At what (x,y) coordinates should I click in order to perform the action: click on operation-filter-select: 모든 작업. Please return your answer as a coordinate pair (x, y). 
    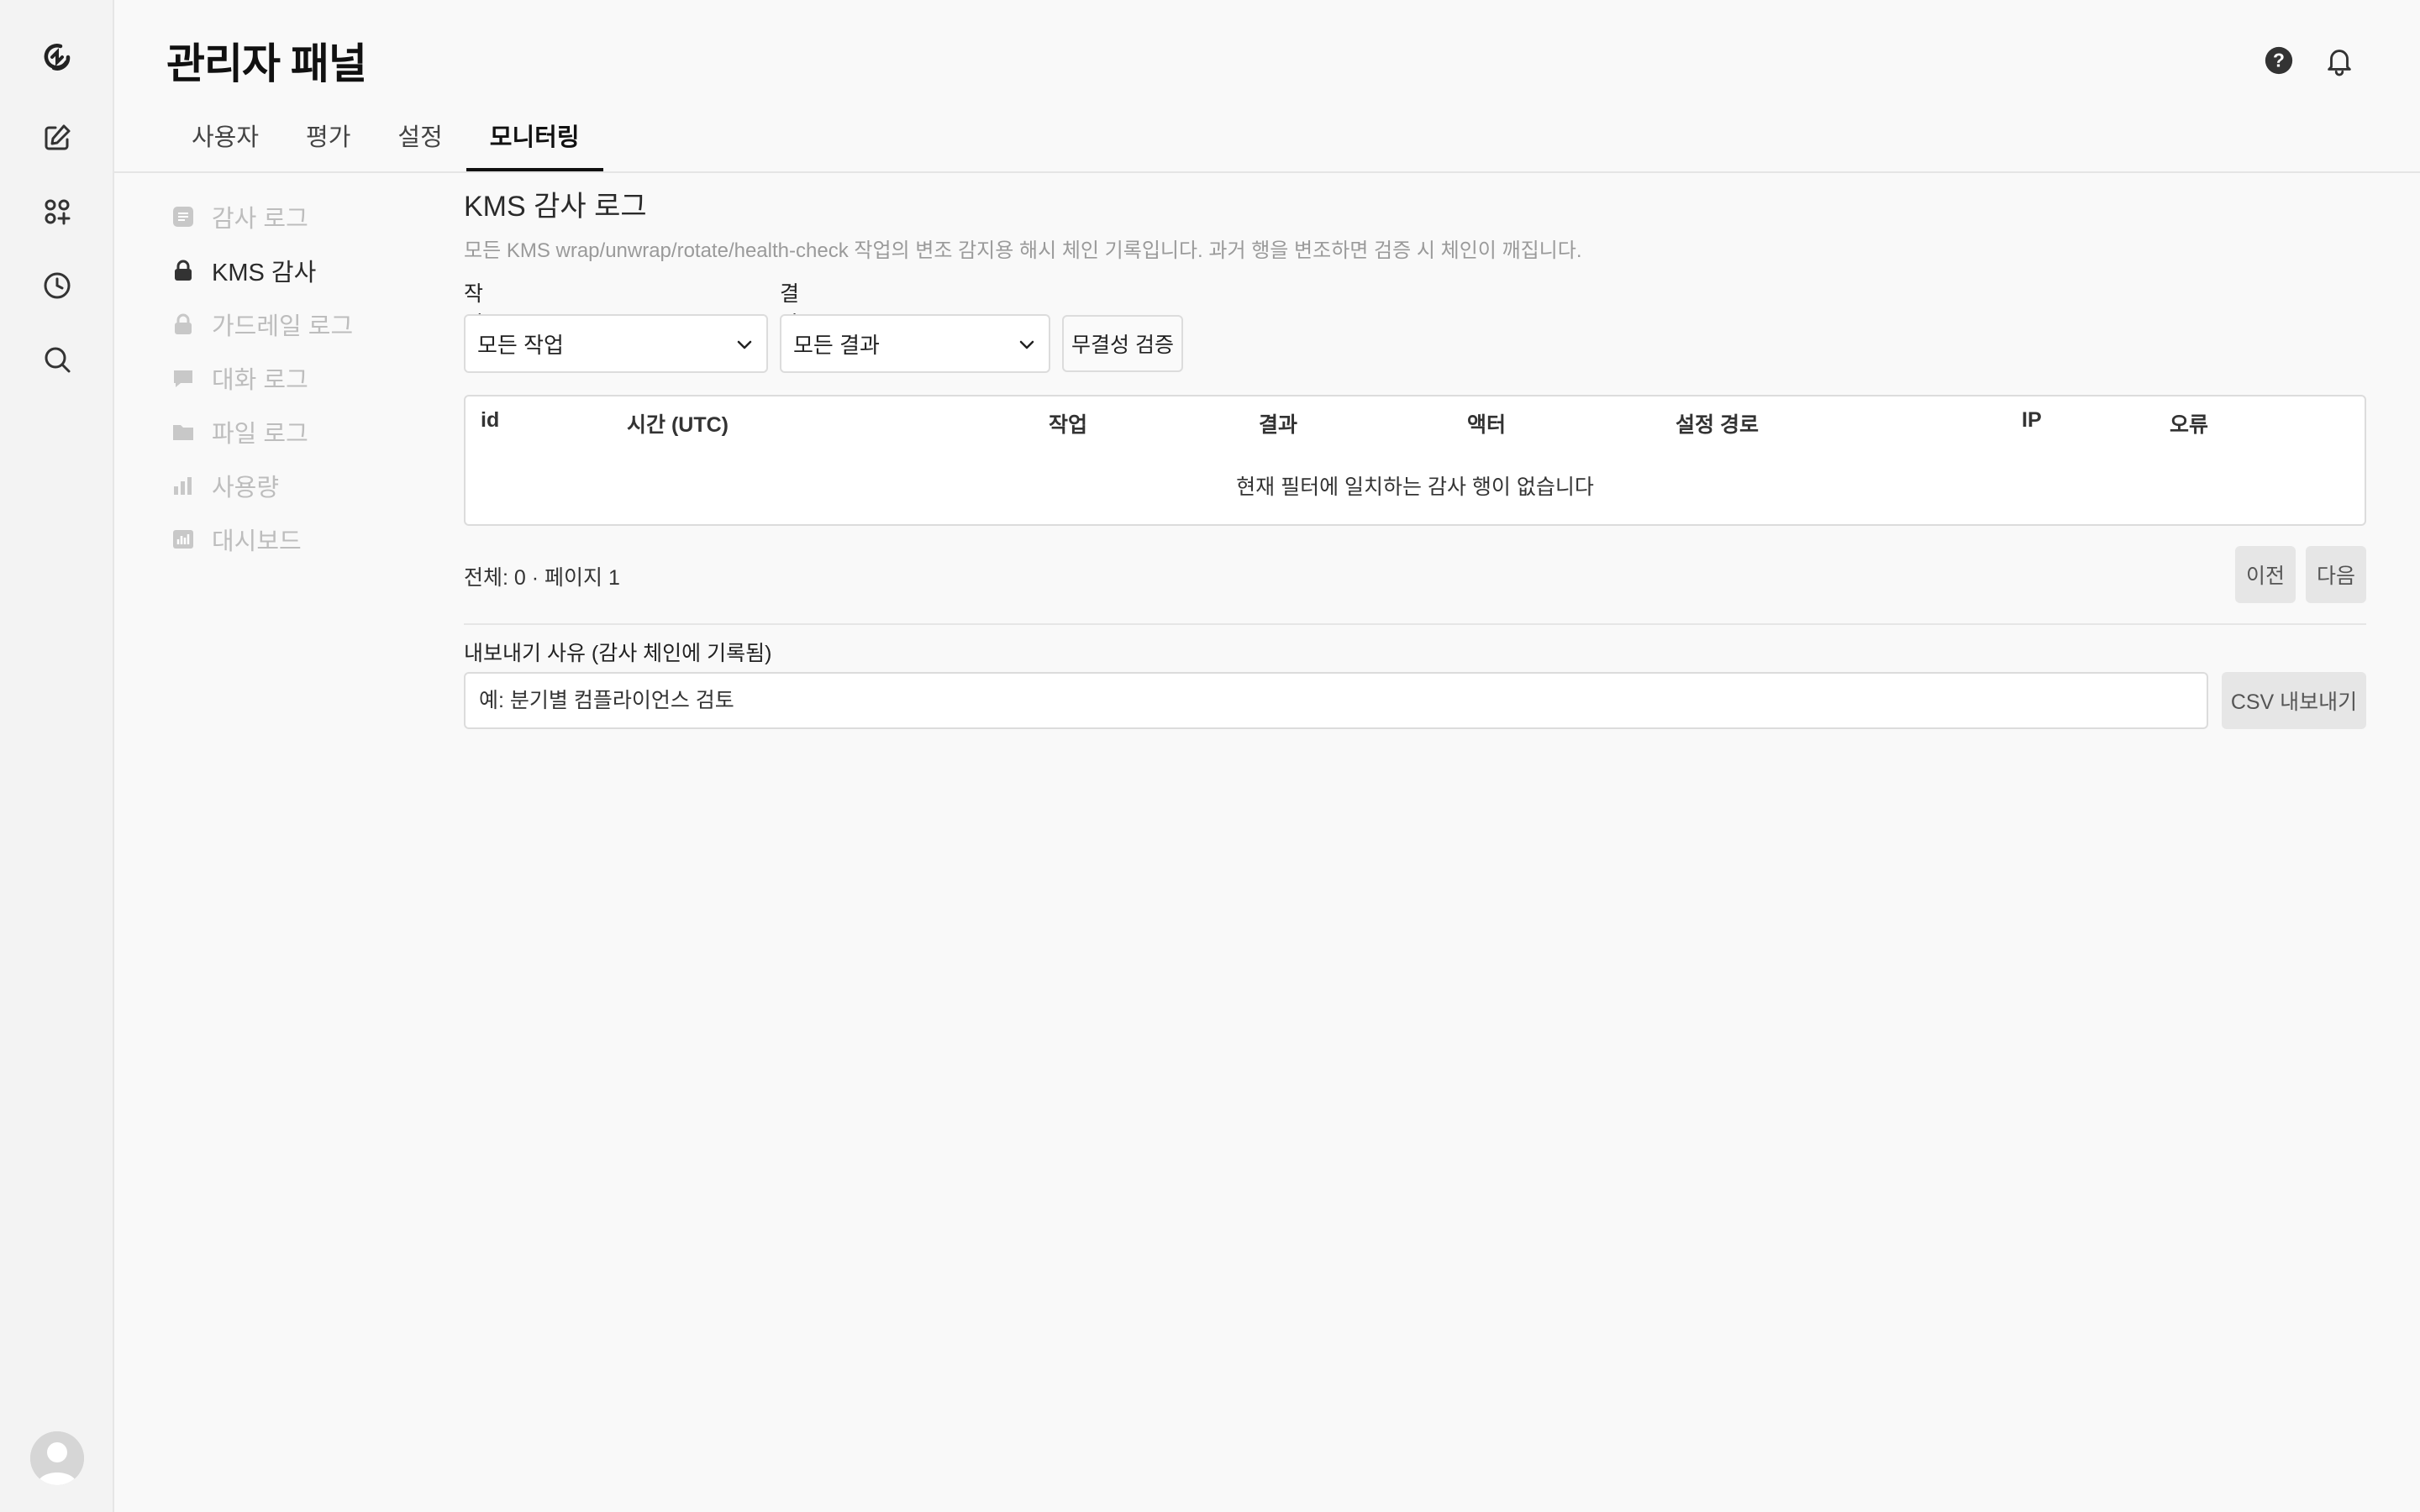
    Looking at the image, I should click on (616, 343).